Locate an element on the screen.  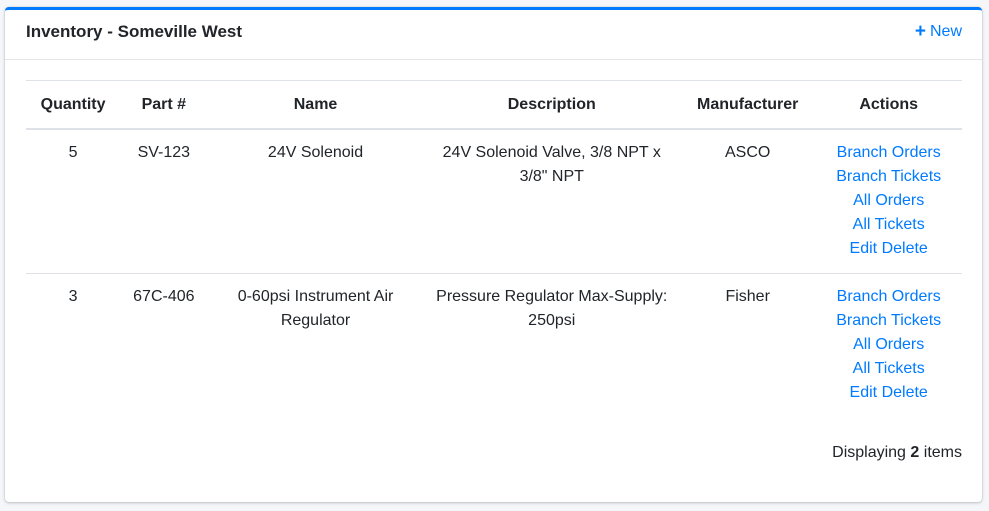
item-count: 2 is located at coordinates (915, 452).